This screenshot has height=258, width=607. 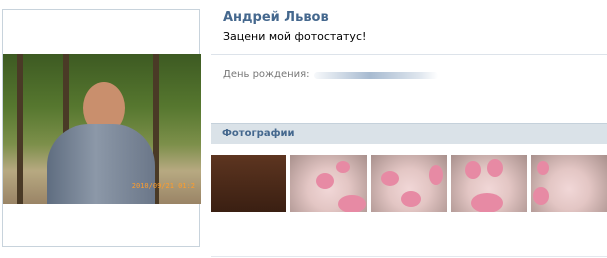 What do you see at coordinates (276, 17) in the screenshot?
I see `profile-name: Андрей Львов` at bounding box center [276, 17].